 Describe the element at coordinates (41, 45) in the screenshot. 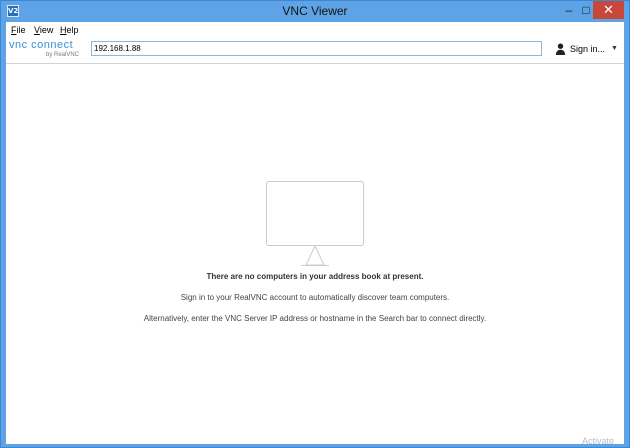

I see `logo-text: vnc connect` at that location.